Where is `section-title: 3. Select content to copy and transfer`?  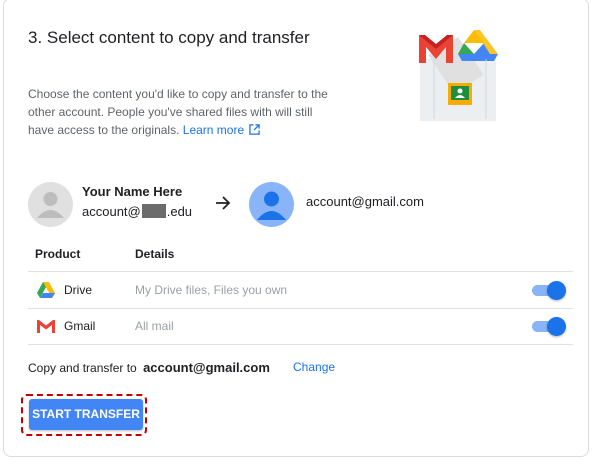 section-title: 3. Select content to copy and transfer is located at coordinates (169, 37).